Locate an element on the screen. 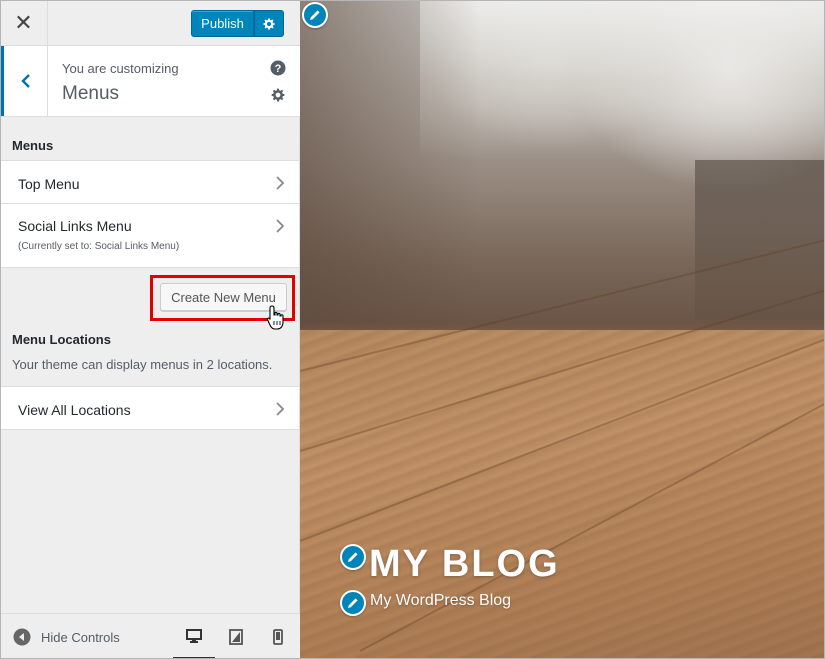 This screenshot has height=659, width=825. tablet-icon is located at coordinates (236, 637).